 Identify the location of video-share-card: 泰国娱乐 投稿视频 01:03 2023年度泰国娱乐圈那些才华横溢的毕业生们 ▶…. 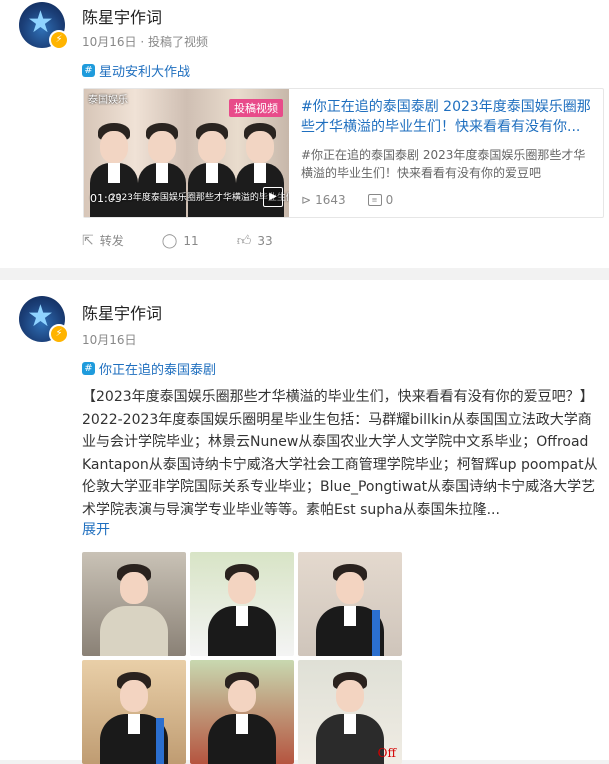
(343, 153).